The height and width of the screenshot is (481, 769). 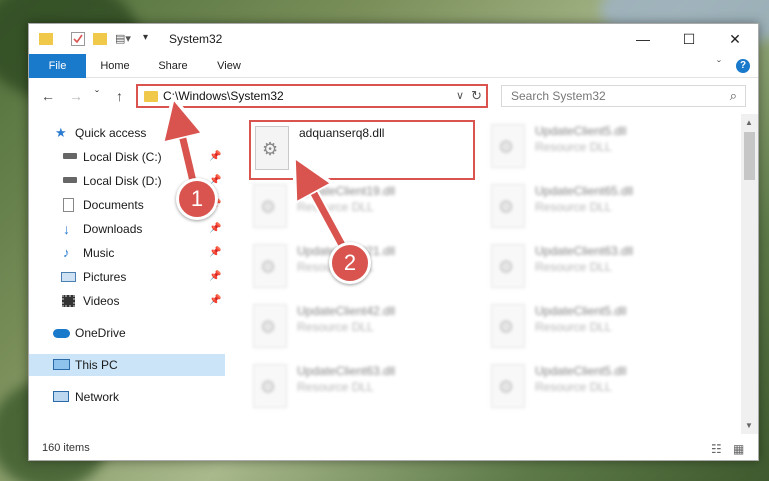 I want to click on videos-icon, so click(x=68, y=301).